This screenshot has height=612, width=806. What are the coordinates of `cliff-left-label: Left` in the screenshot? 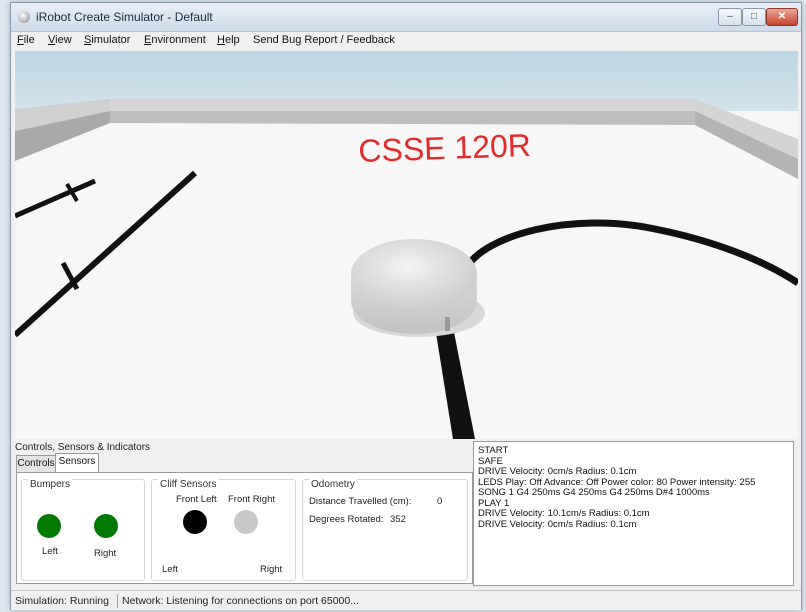 It's located at (170, 569).